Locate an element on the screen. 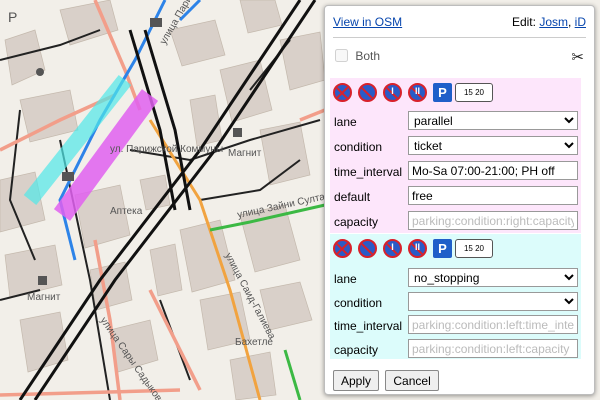  map-label-ul-parizhskoy: ул. Парижской Коммуны is located at coordinates (166, 149).